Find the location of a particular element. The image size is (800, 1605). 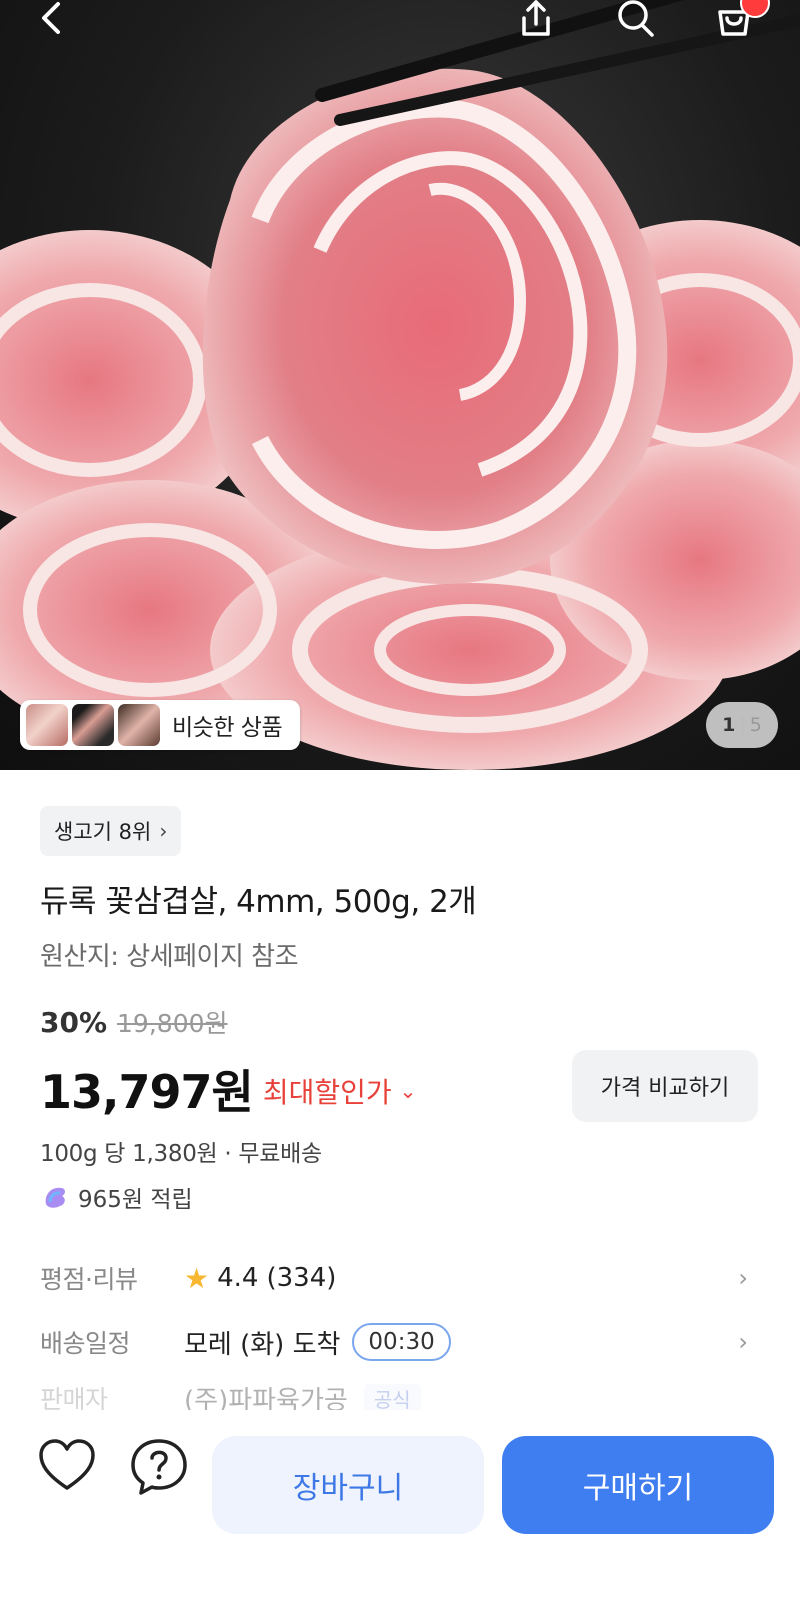

image-pager: 1 | 5 is located at coordinates (742, 725).